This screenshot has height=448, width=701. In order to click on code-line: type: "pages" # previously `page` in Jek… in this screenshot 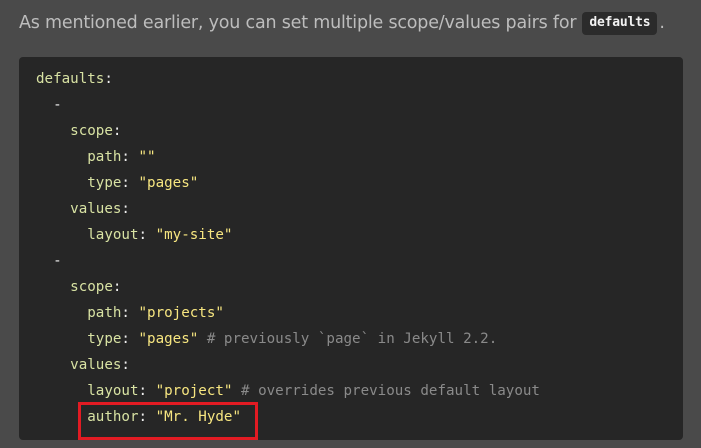, I will do `click(359, 339)`.